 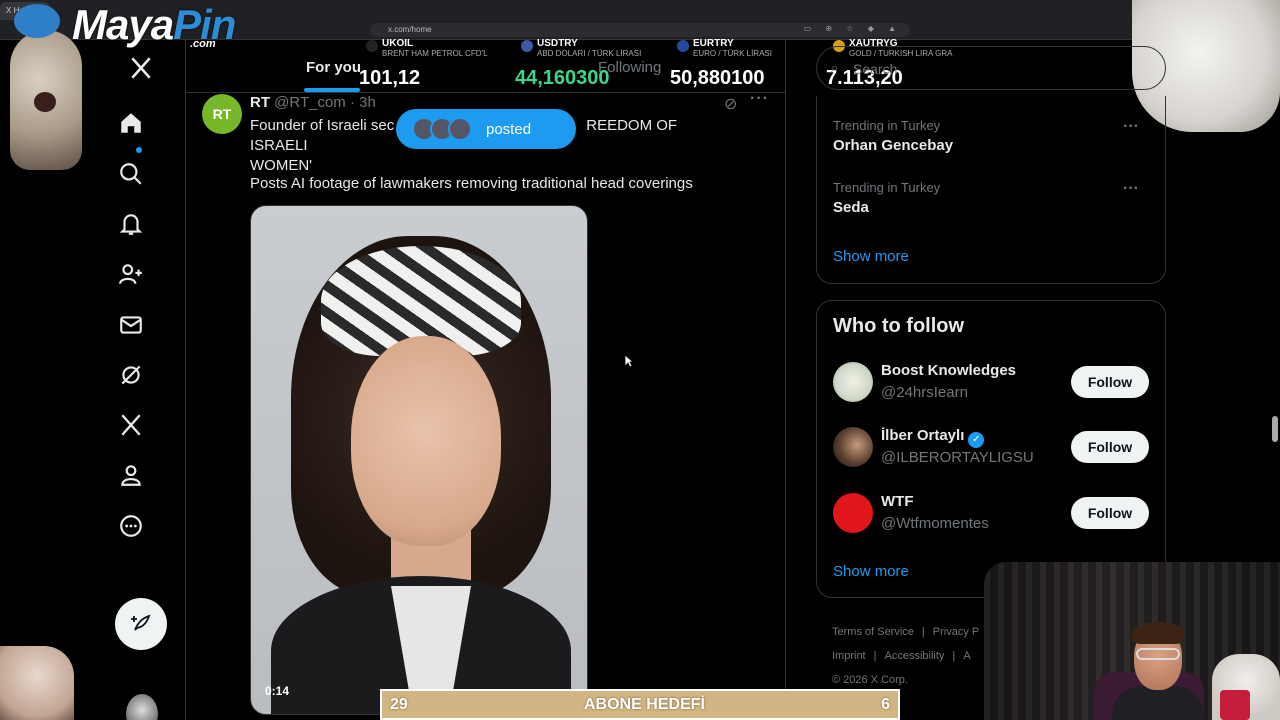 I want to click on tab-active-indicator, so click(x=332, y=90).